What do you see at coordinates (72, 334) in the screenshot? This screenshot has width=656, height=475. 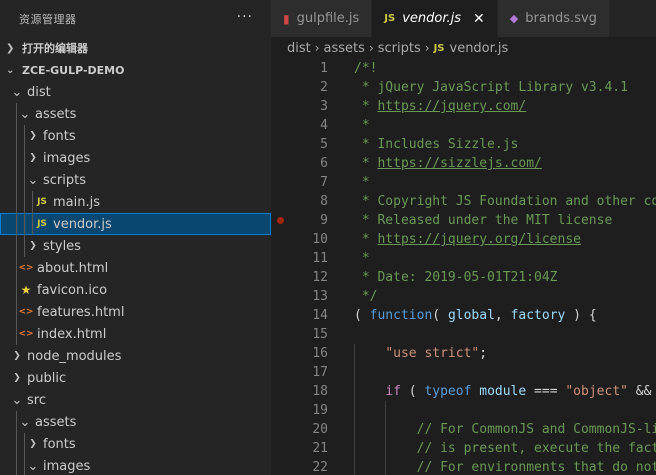 I see `tree-item-label: index.html` at bounding box center [72, 334].